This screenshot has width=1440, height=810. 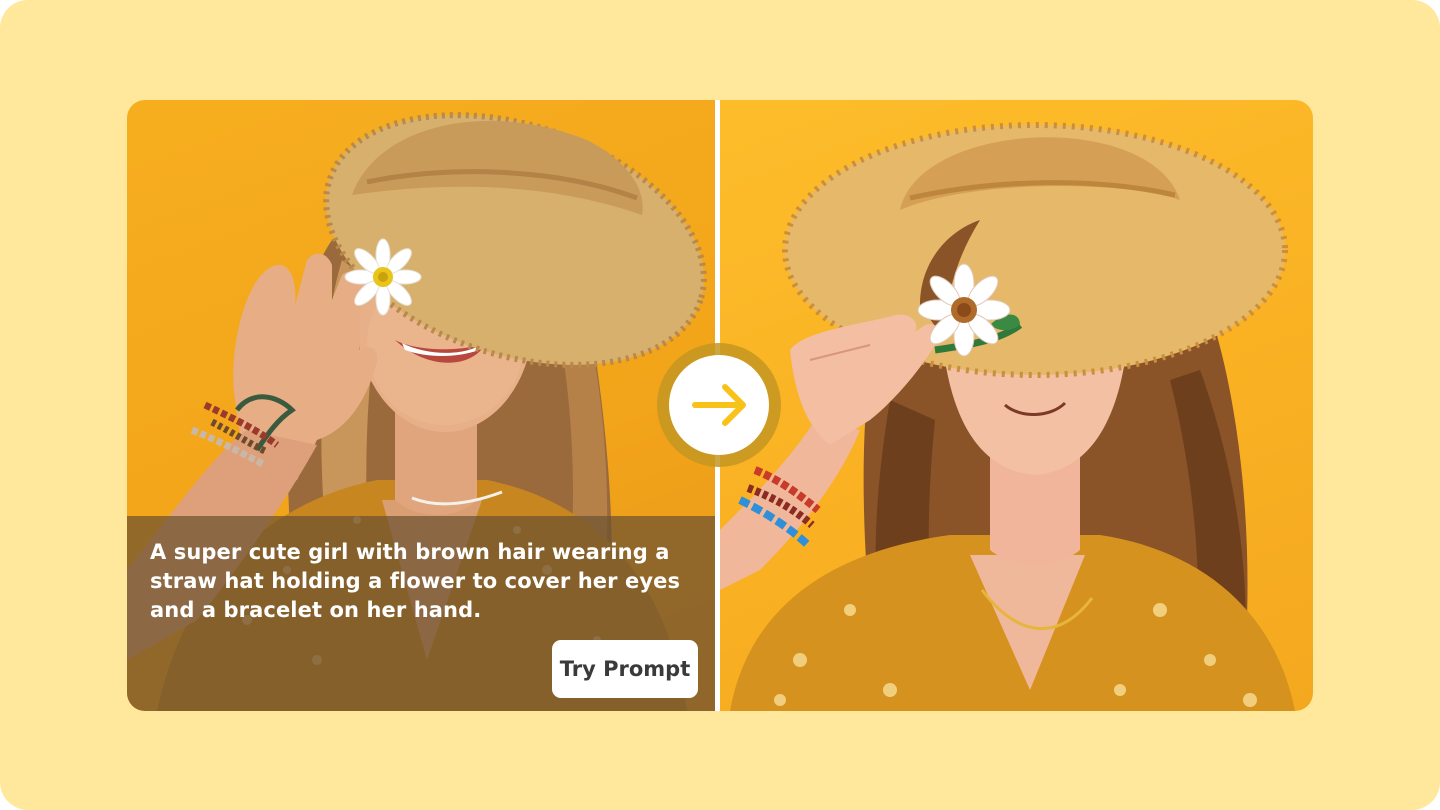 I want to click on try-prompt-button: Try Prompt, so click(x=625, y=669).